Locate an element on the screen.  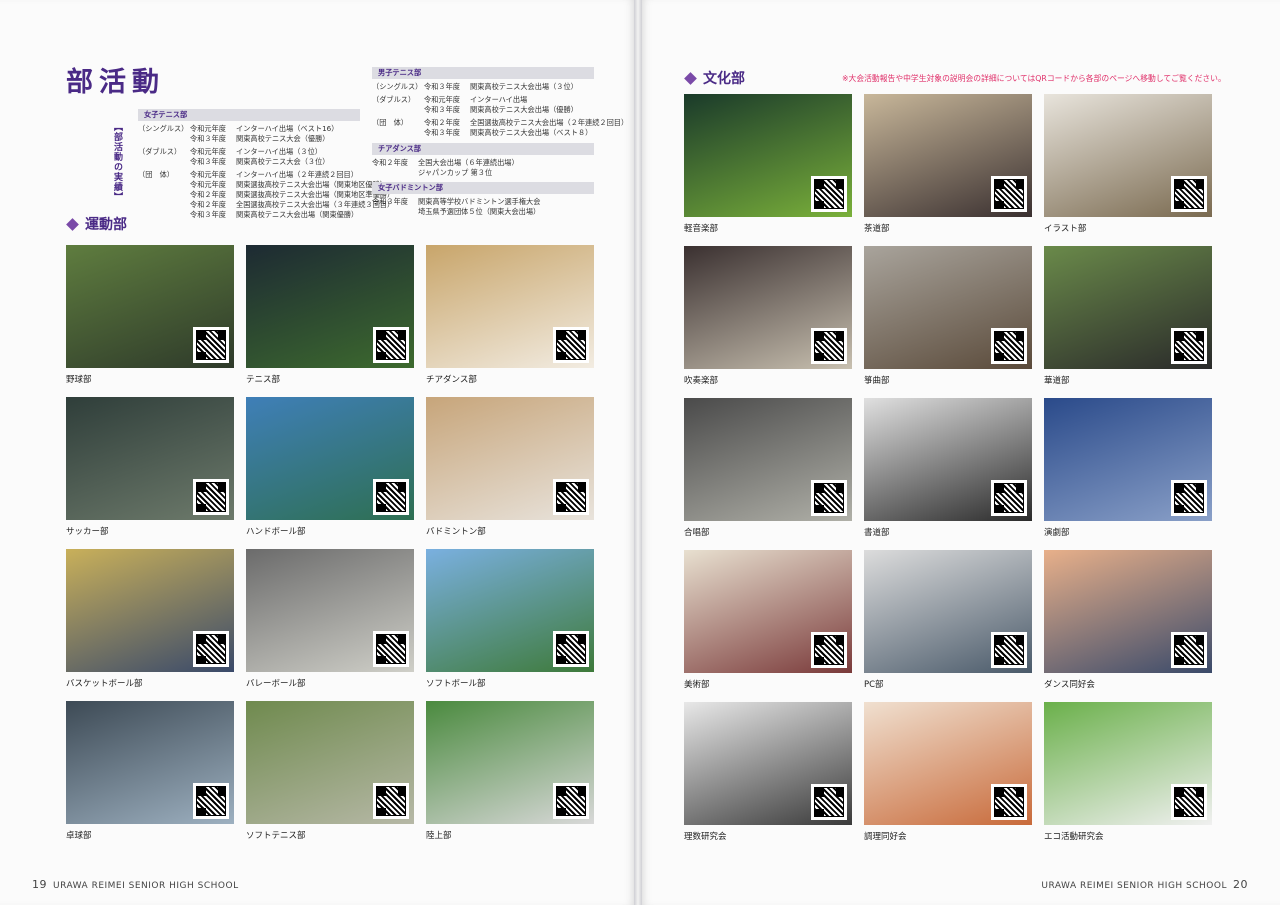
club-card: 吹奏楽部吹奏楽部 is located at coordinates (768, 316).